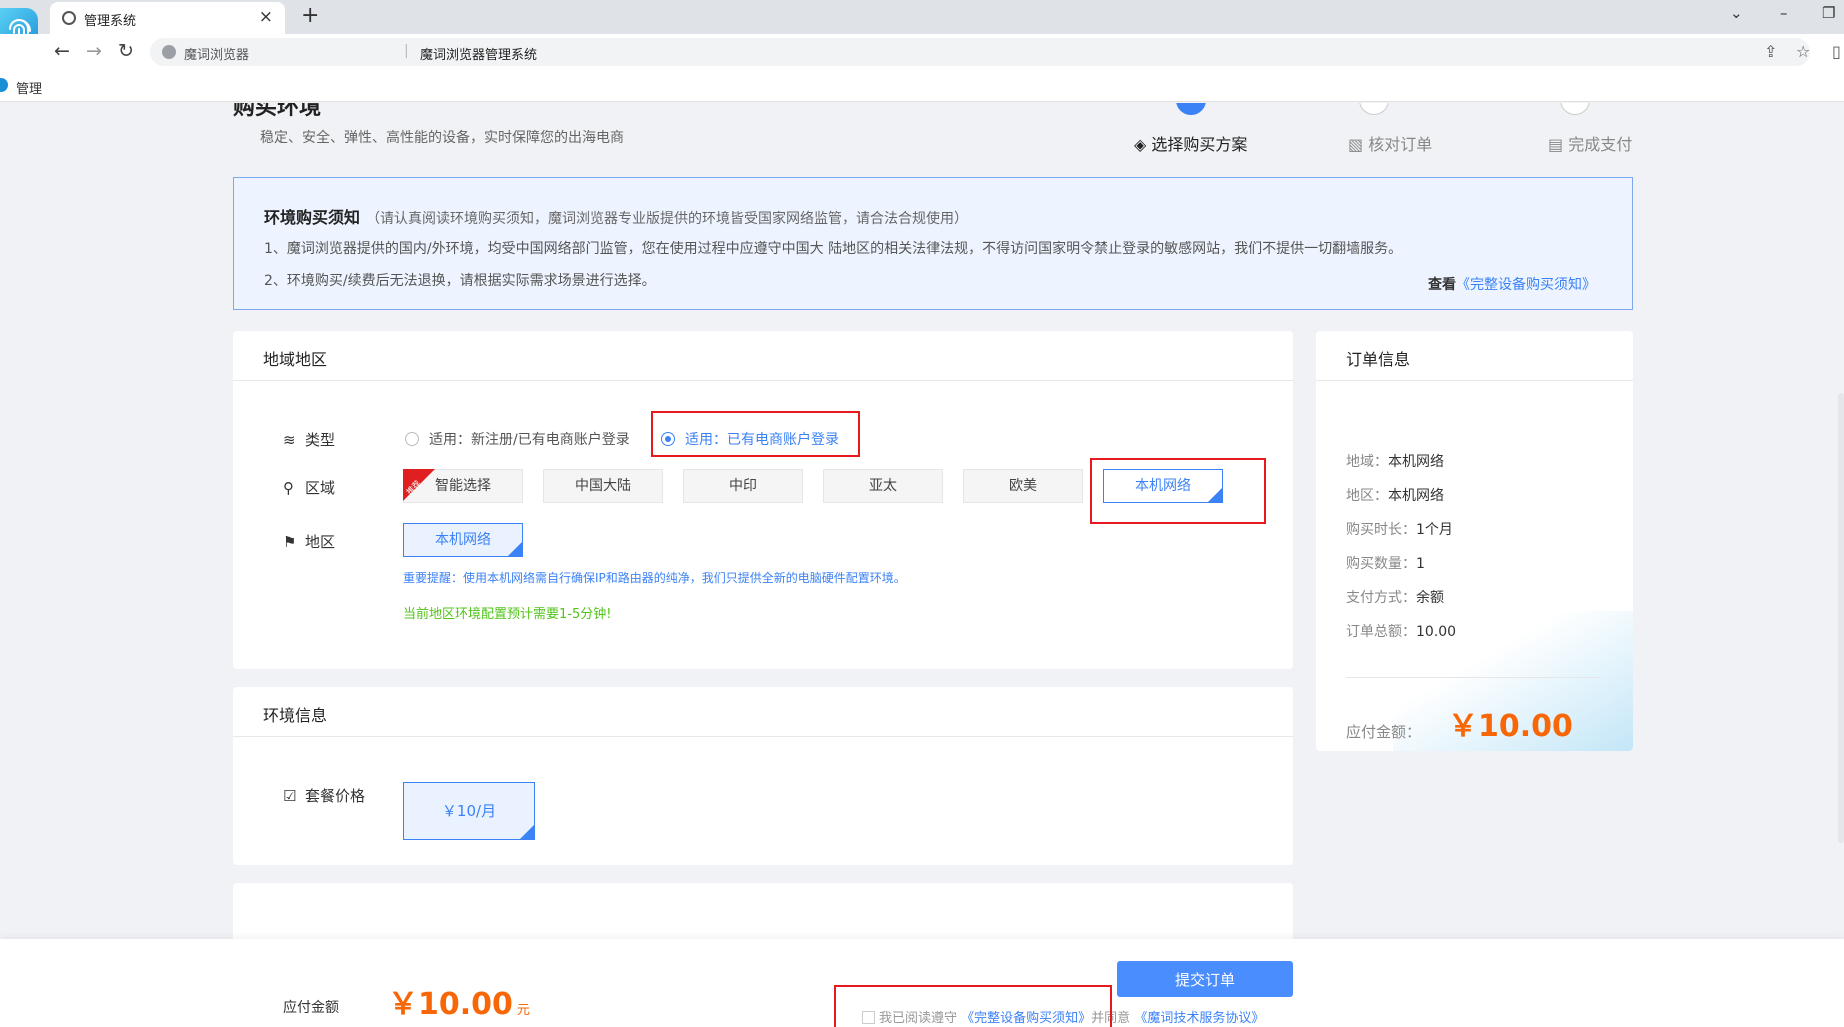 This screenshot has width=1844, height=1027. Describe the element at coordinates (1841, 618) in the screenshot. I see `scrollbar` at that location.